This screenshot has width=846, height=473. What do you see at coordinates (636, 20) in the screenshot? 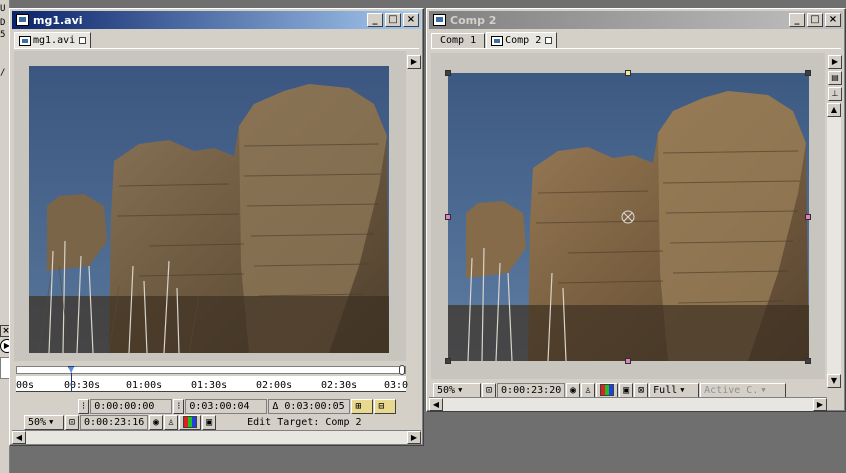
I see `comp-titlebar: Comp 2 _ □ ×` at bounding box center [636, 20].